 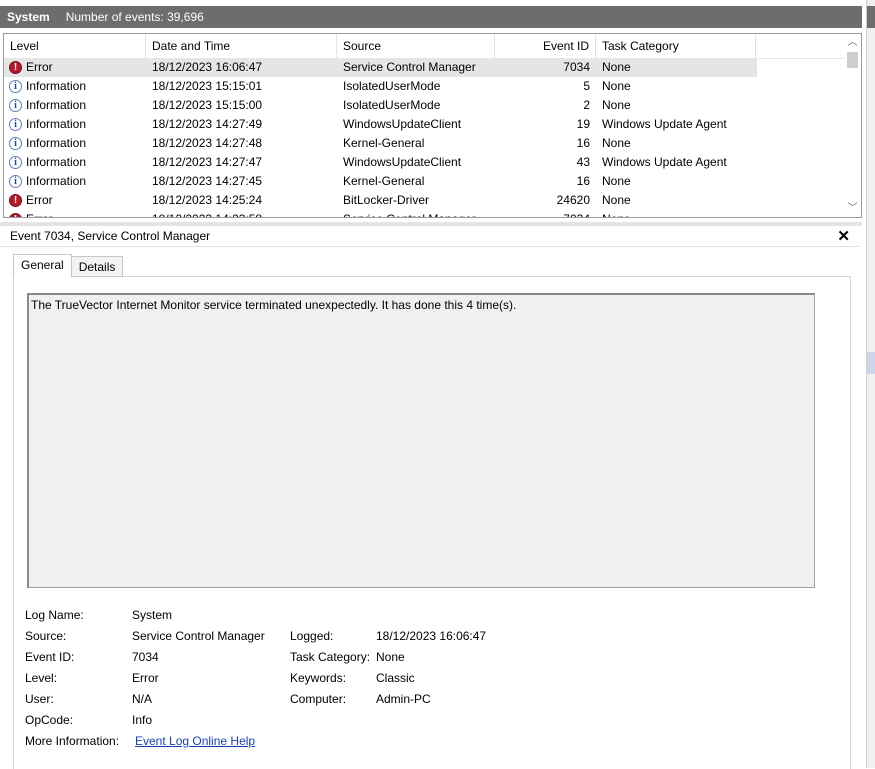 What do you see at coordinates (852, 125) in the screenshot?
I see `list-scrollbar: ︿ ﹀` at bounding box center [852, 125].